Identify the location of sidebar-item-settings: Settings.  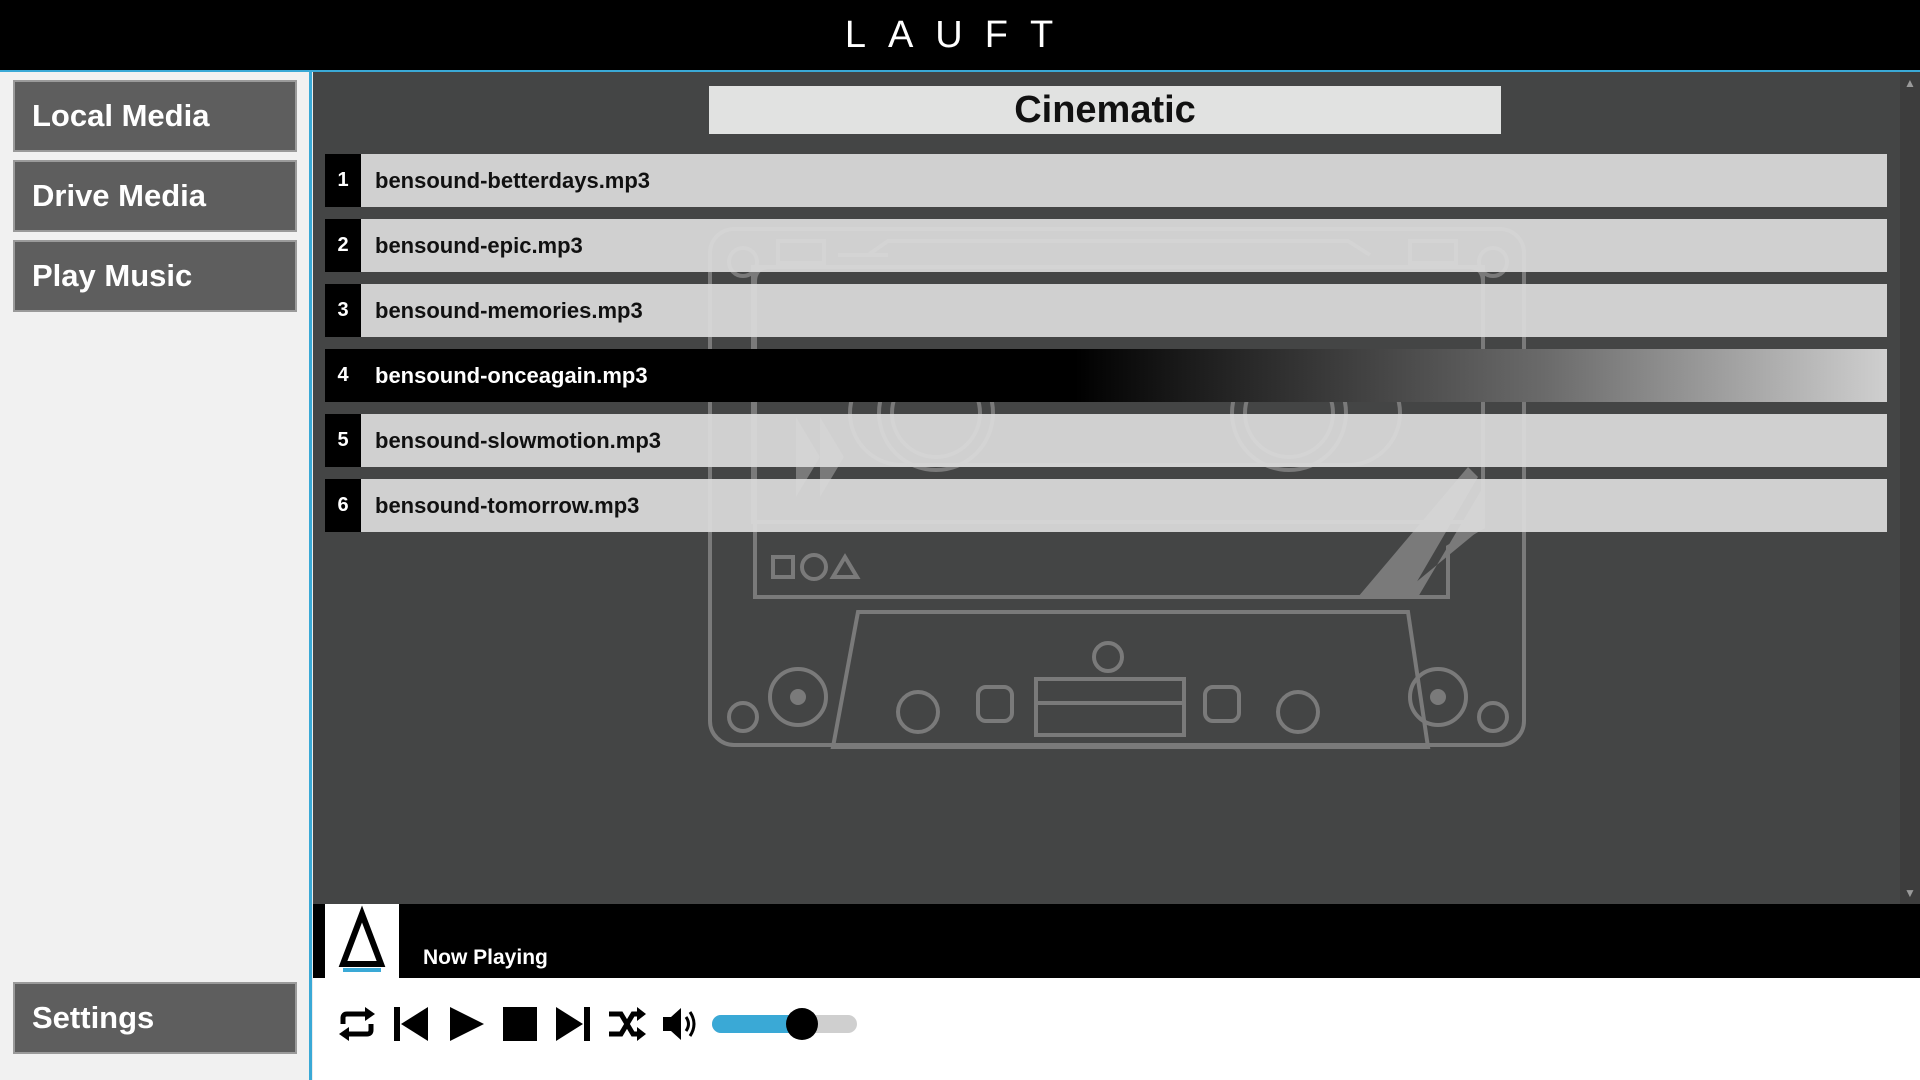
(155, 1018).